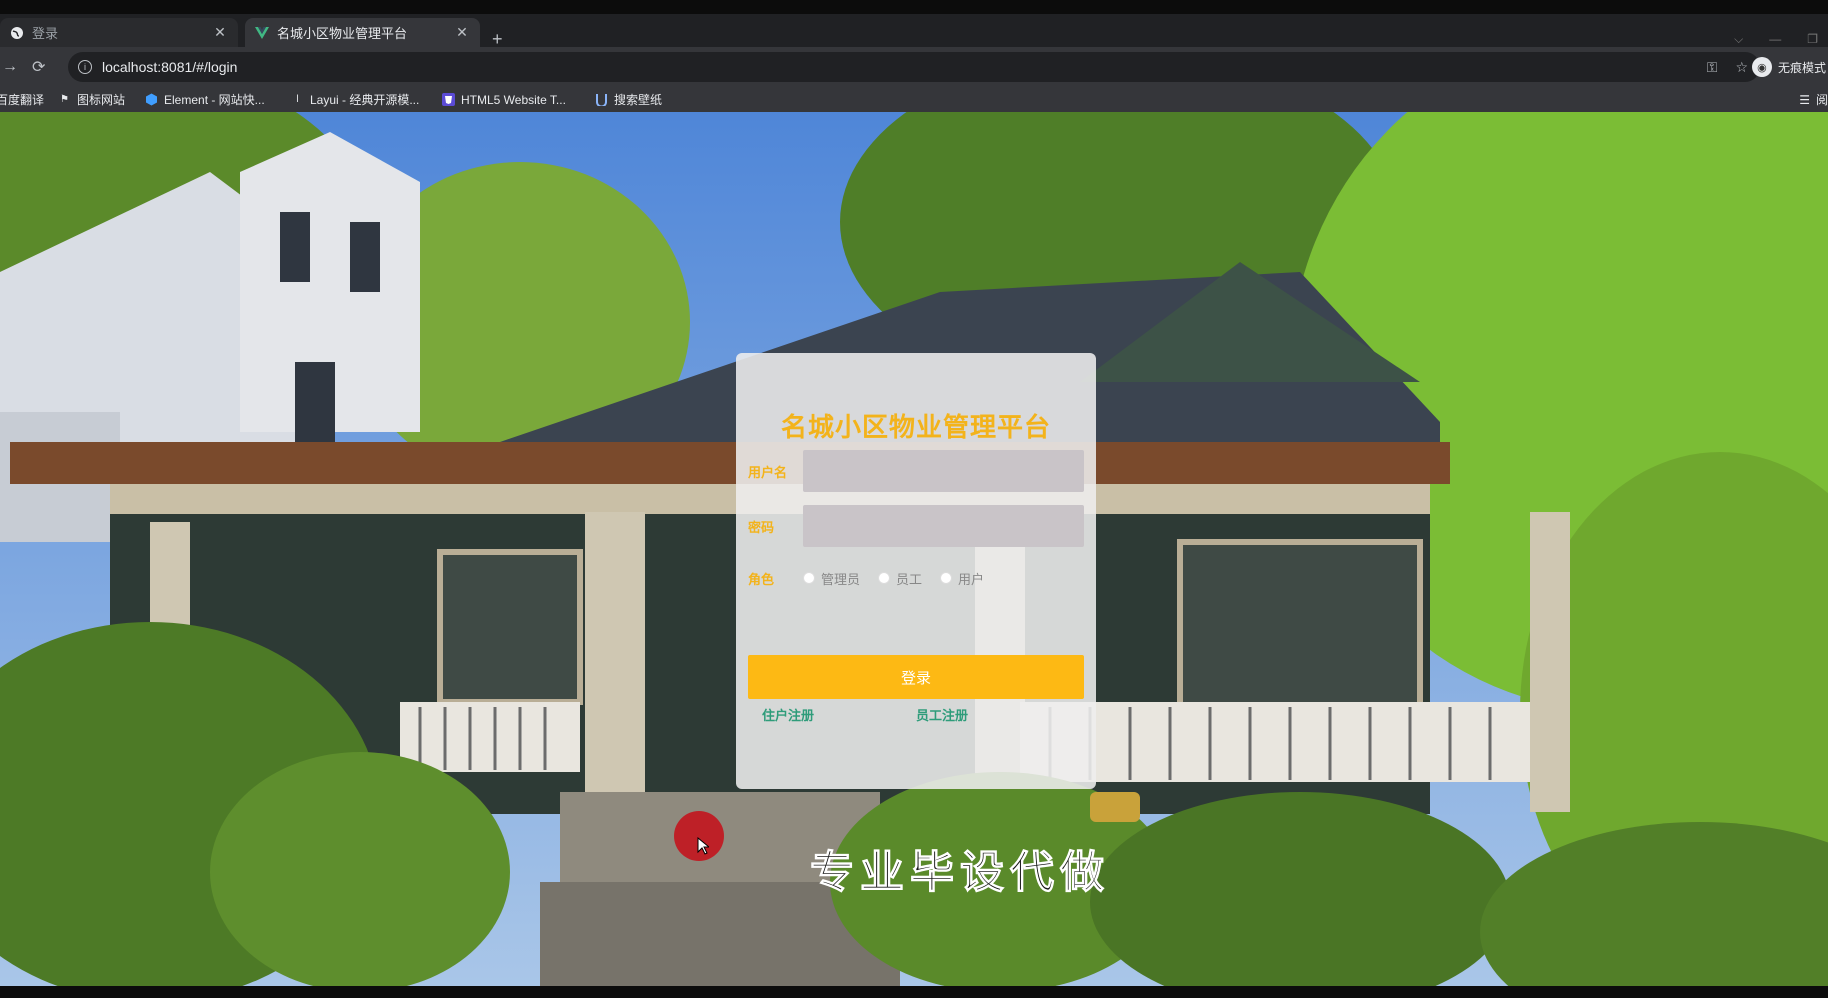  I want to click on mouse-cursor-icon, so click(703, 846).